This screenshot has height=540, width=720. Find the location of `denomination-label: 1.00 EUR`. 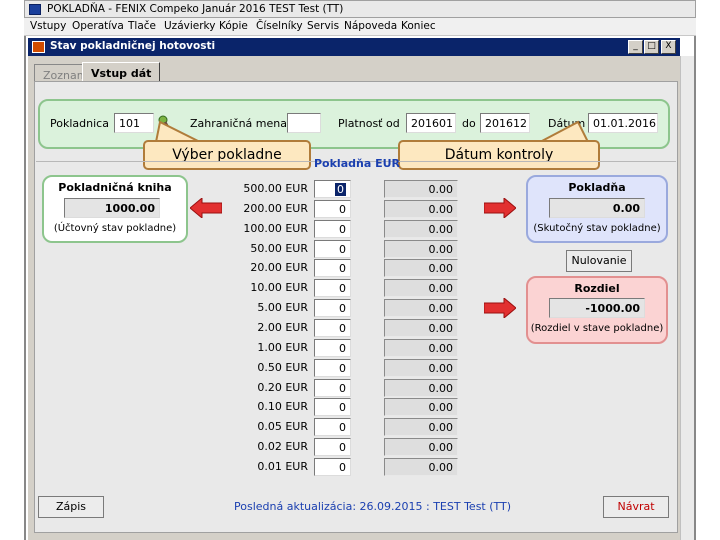

denomination-label: 1.00 EUR is located at coordinates (282, 347).